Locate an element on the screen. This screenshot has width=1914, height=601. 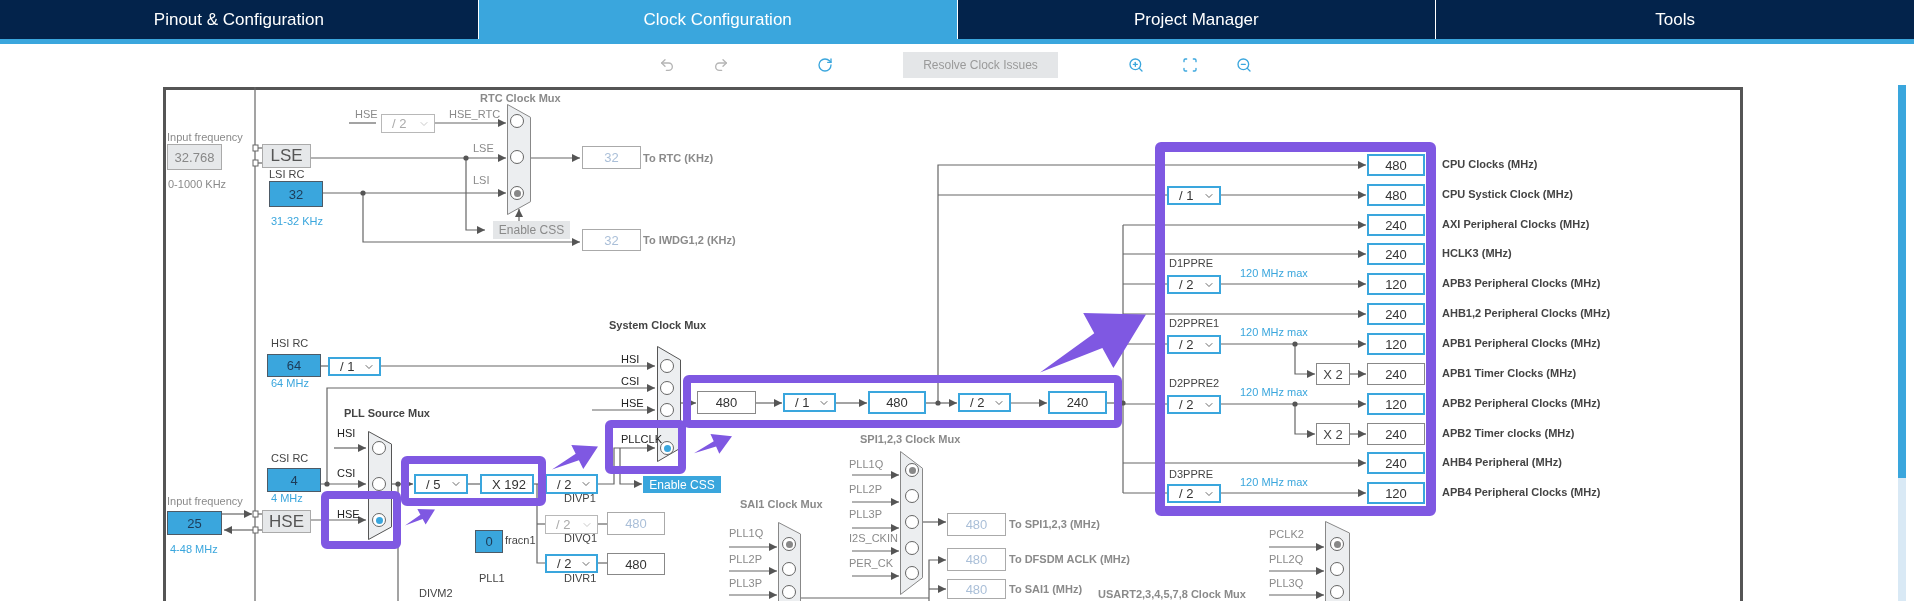
frequency-value-field: 32.768 is located at coordinates (194, 157).